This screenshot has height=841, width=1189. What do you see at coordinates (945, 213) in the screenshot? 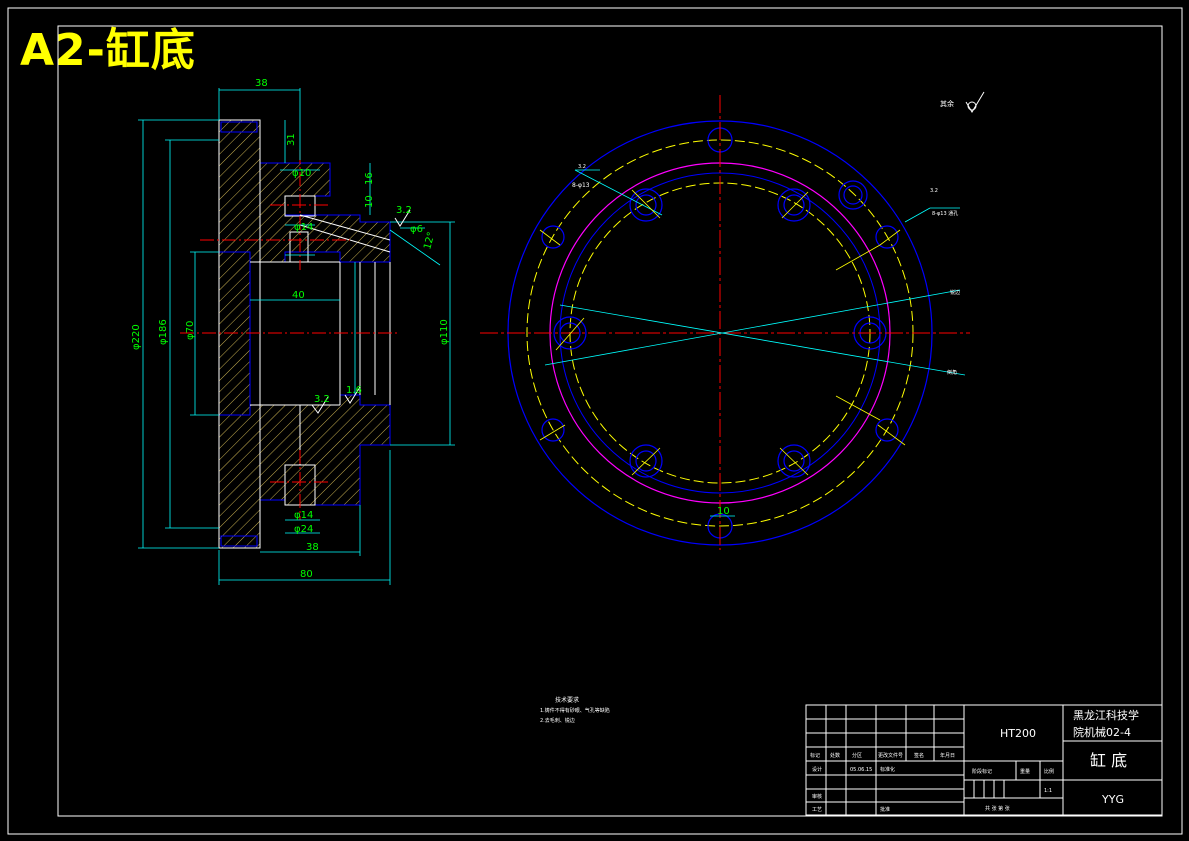
I see `front-leader-2: 8-φ13 通孔` at bounding box center [945, 213].